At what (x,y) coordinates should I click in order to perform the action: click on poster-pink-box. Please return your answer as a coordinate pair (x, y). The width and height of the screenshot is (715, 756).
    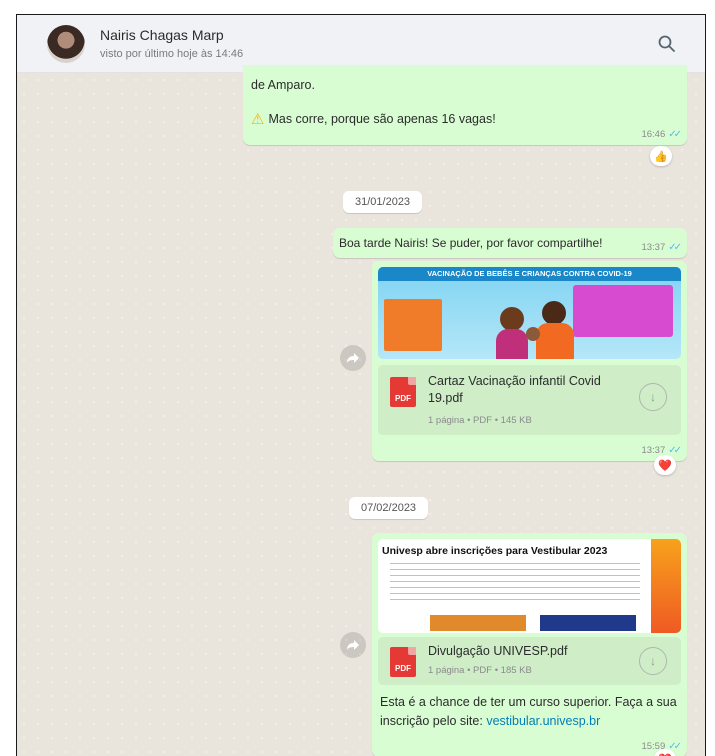
    Looking at the image, I should click on (623, 311).